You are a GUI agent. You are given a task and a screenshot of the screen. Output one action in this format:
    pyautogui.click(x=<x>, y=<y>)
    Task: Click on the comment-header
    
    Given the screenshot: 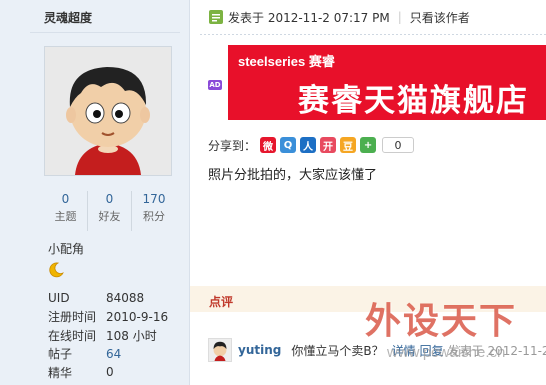 What is the action you would take?
    pyautogui.click(x=368, y=299)
    